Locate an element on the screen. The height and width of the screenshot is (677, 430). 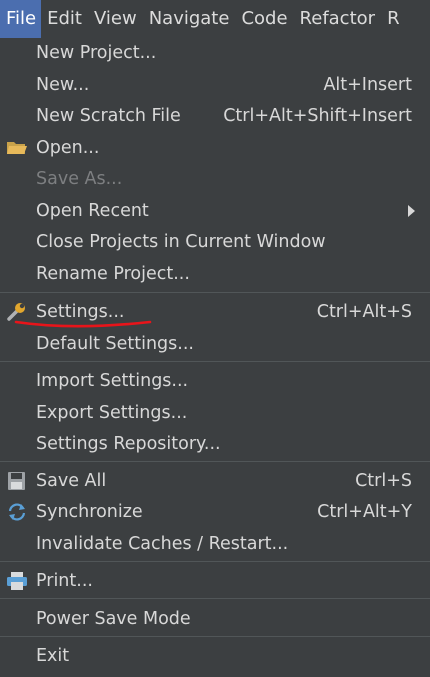
menu-item-label: New Scratch File is located at coordinates (108, 116).